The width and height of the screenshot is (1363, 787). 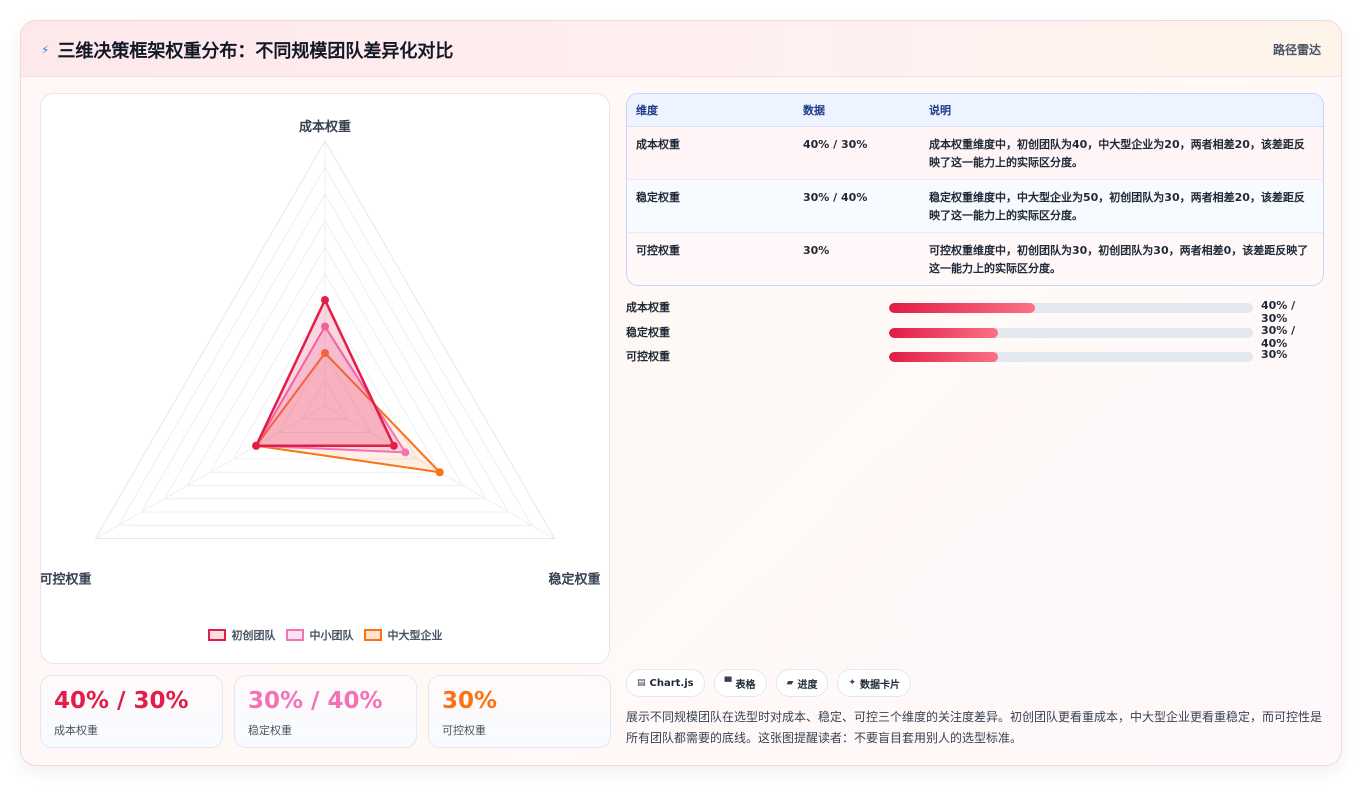 I want to click on table-cell-data: 30% / 40%, so click(x=857, y=206).